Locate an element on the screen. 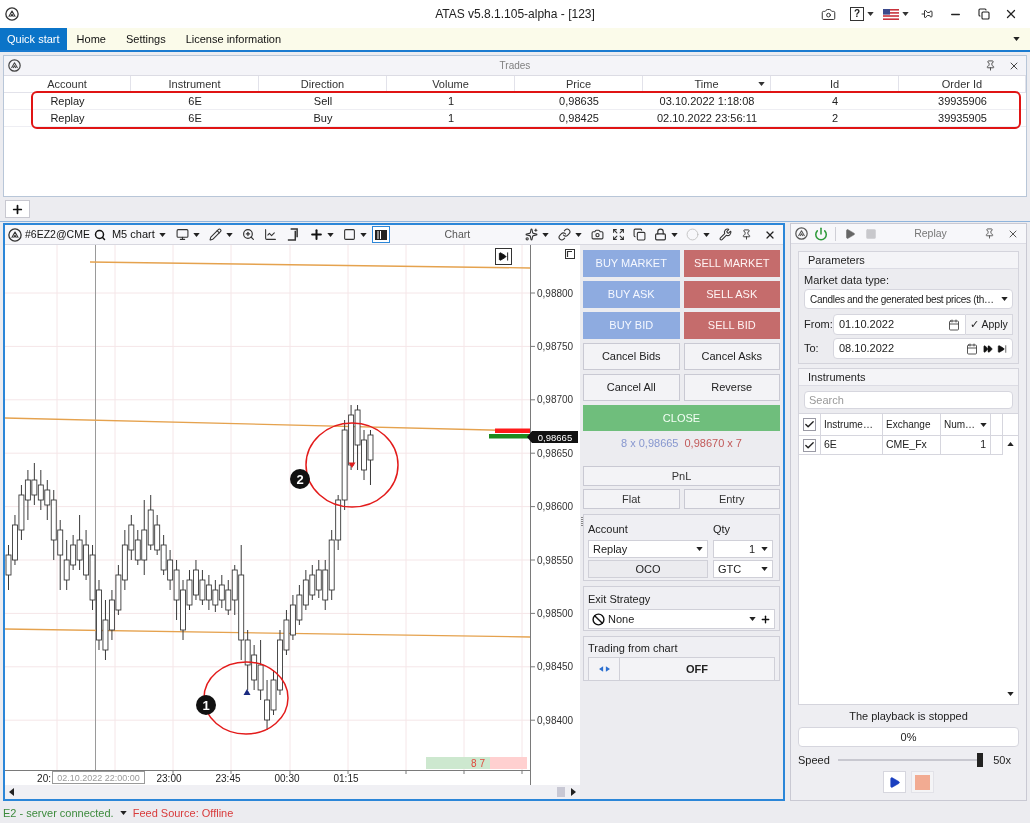  timeframe-dropdown: M5 chart is located at coordinates (133, 234).